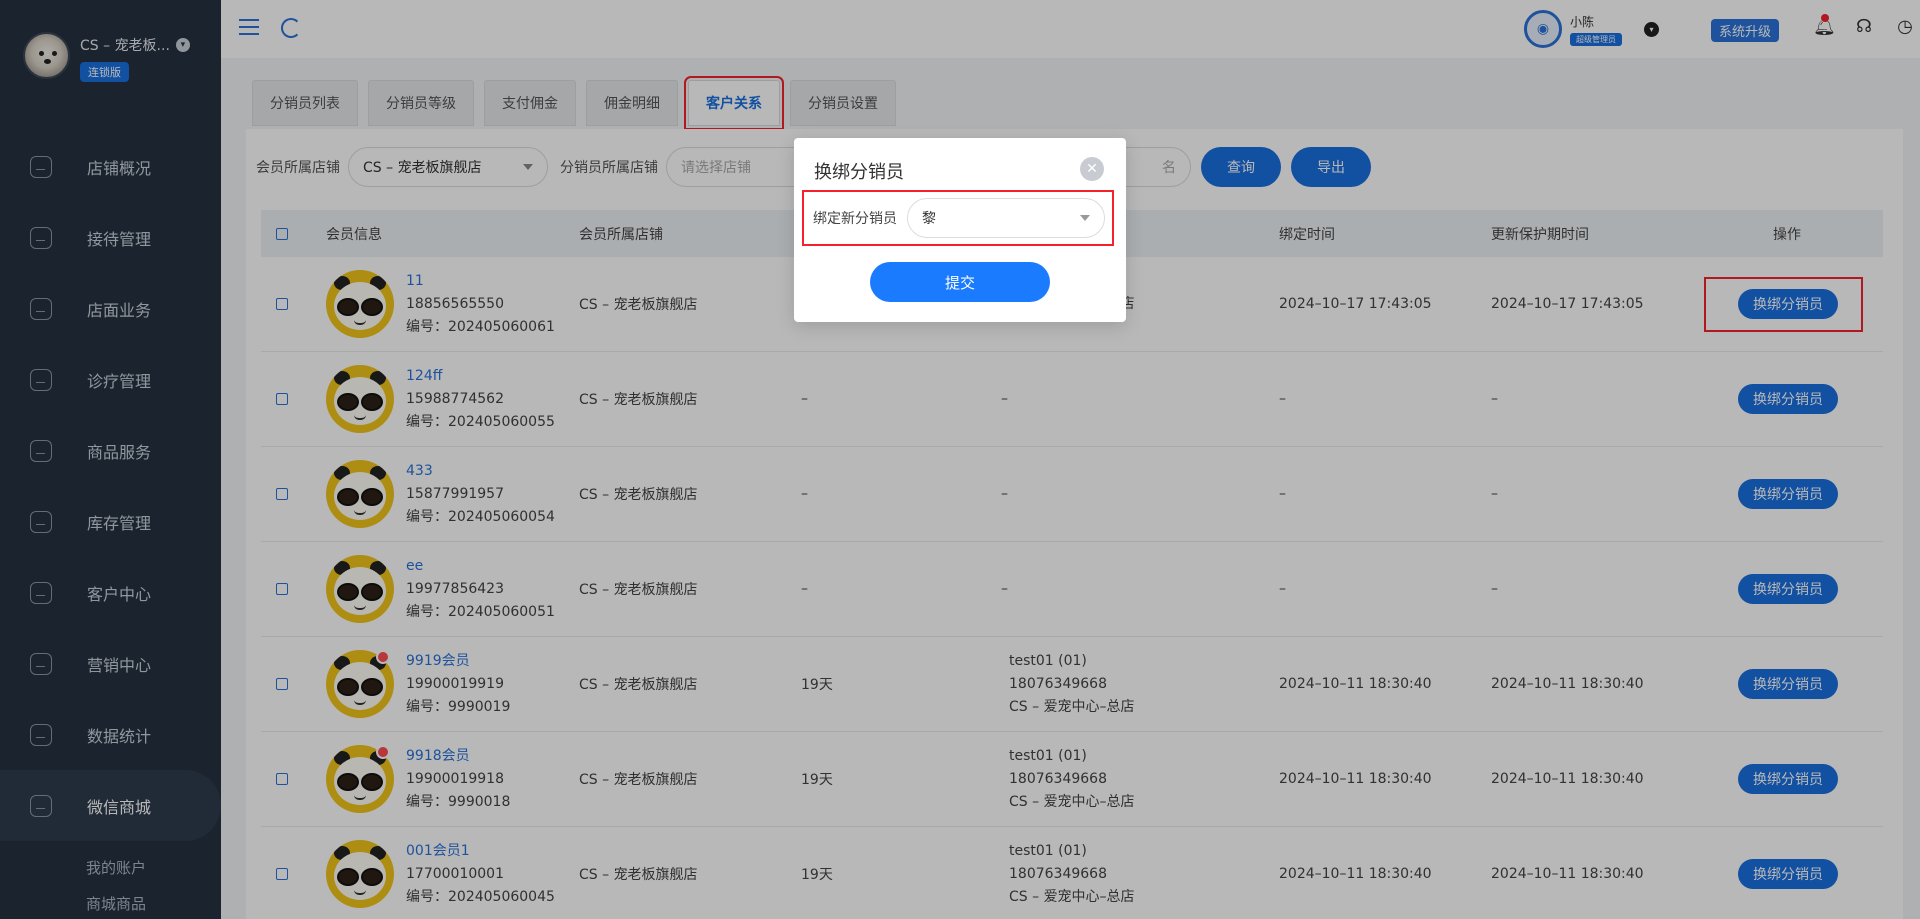  I want to click on new-distributor-value: 黎, so click(929, 219).